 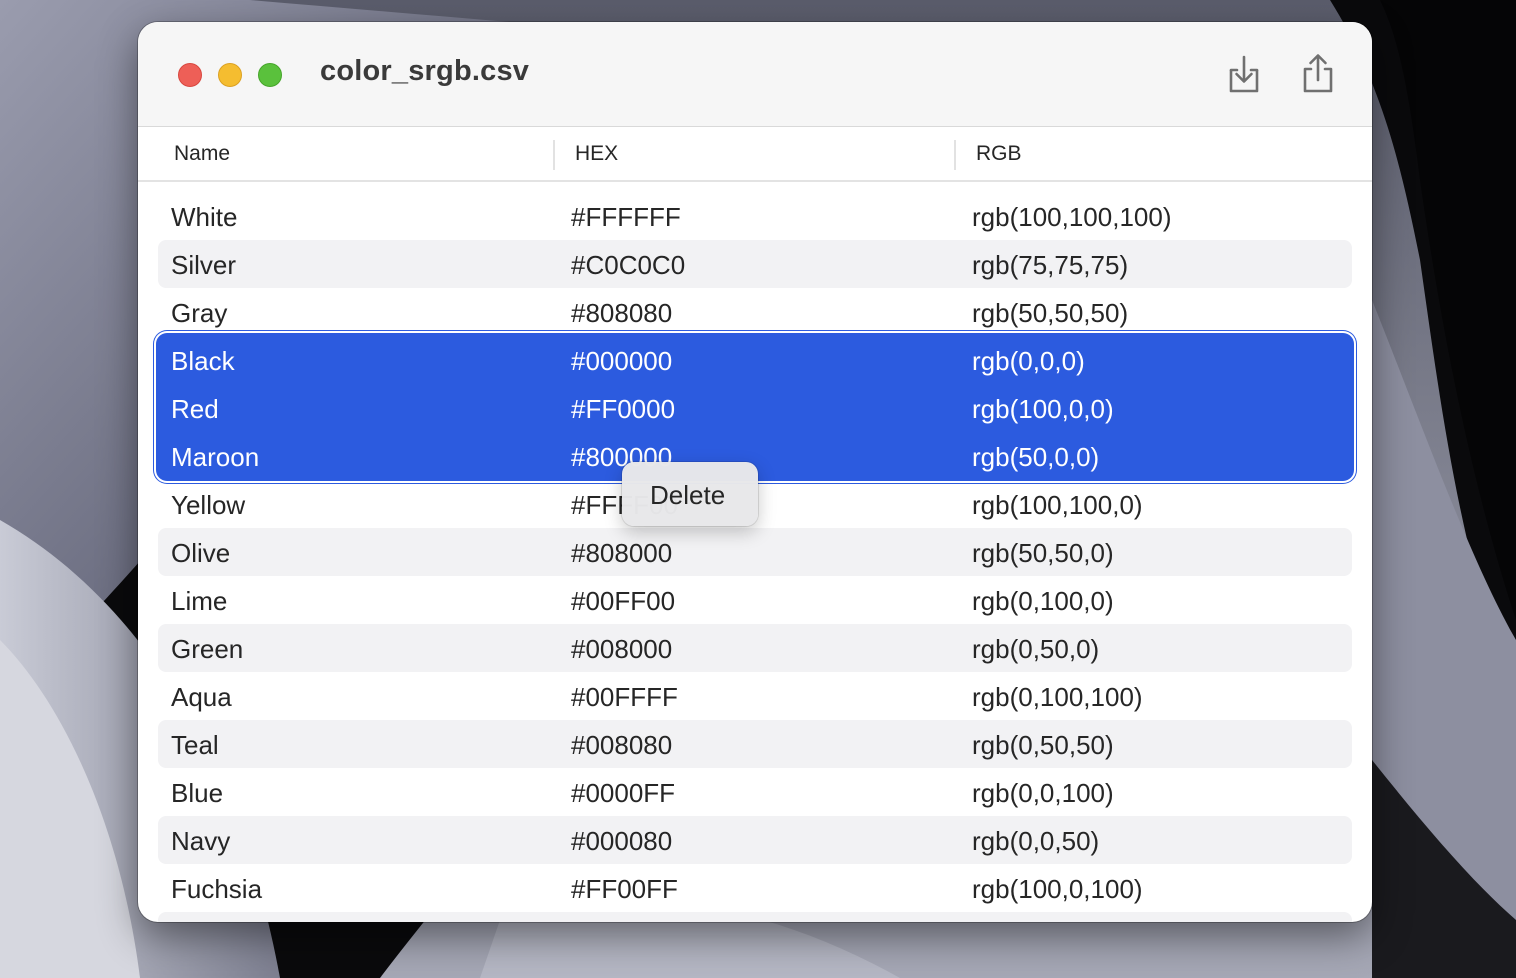 I want to click on menu-item-delete: Delete, so click(x=687, y=495).